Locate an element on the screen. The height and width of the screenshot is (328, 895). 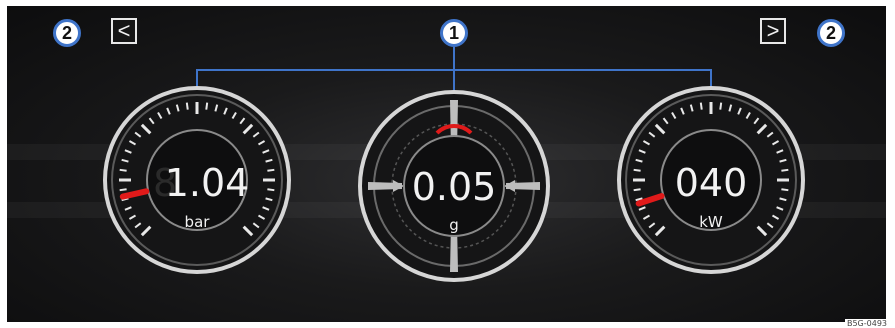
next-page-button: > is located at coordinates (773, 31).